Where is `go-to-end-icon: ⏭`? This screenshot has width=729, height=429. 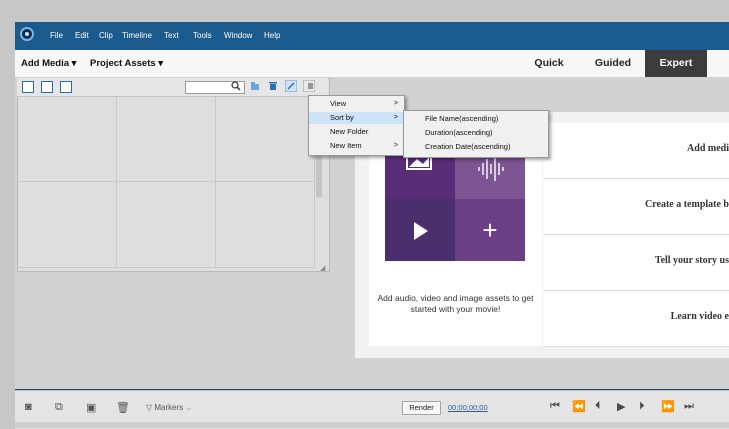 go-to-end-icon: ⏭ is located at coordinates (689, 406).